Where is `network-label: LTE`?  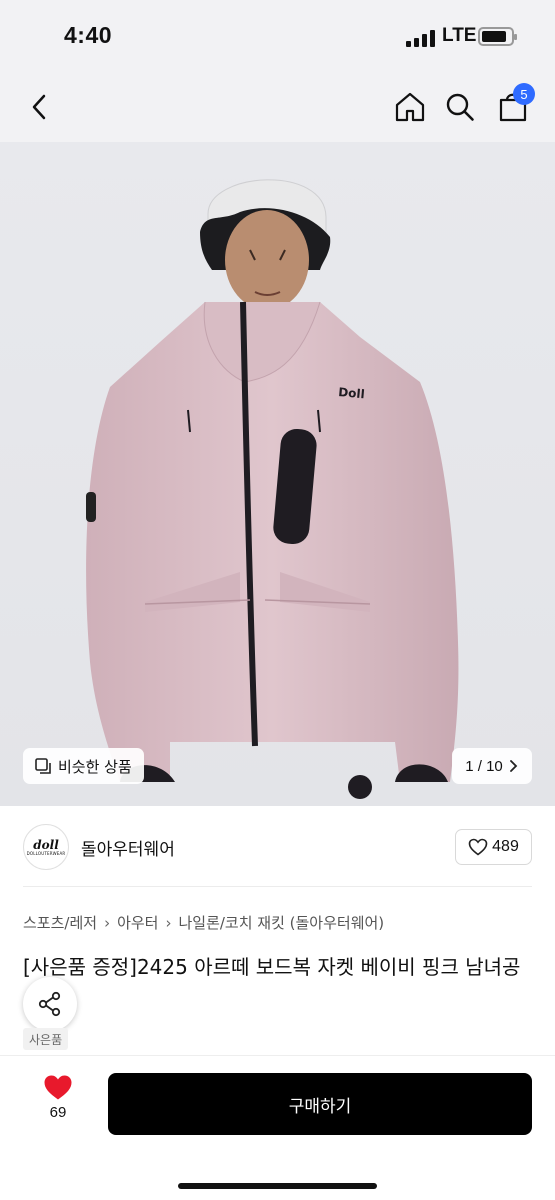
network-label: LTE is located at coordinates (459, 35).